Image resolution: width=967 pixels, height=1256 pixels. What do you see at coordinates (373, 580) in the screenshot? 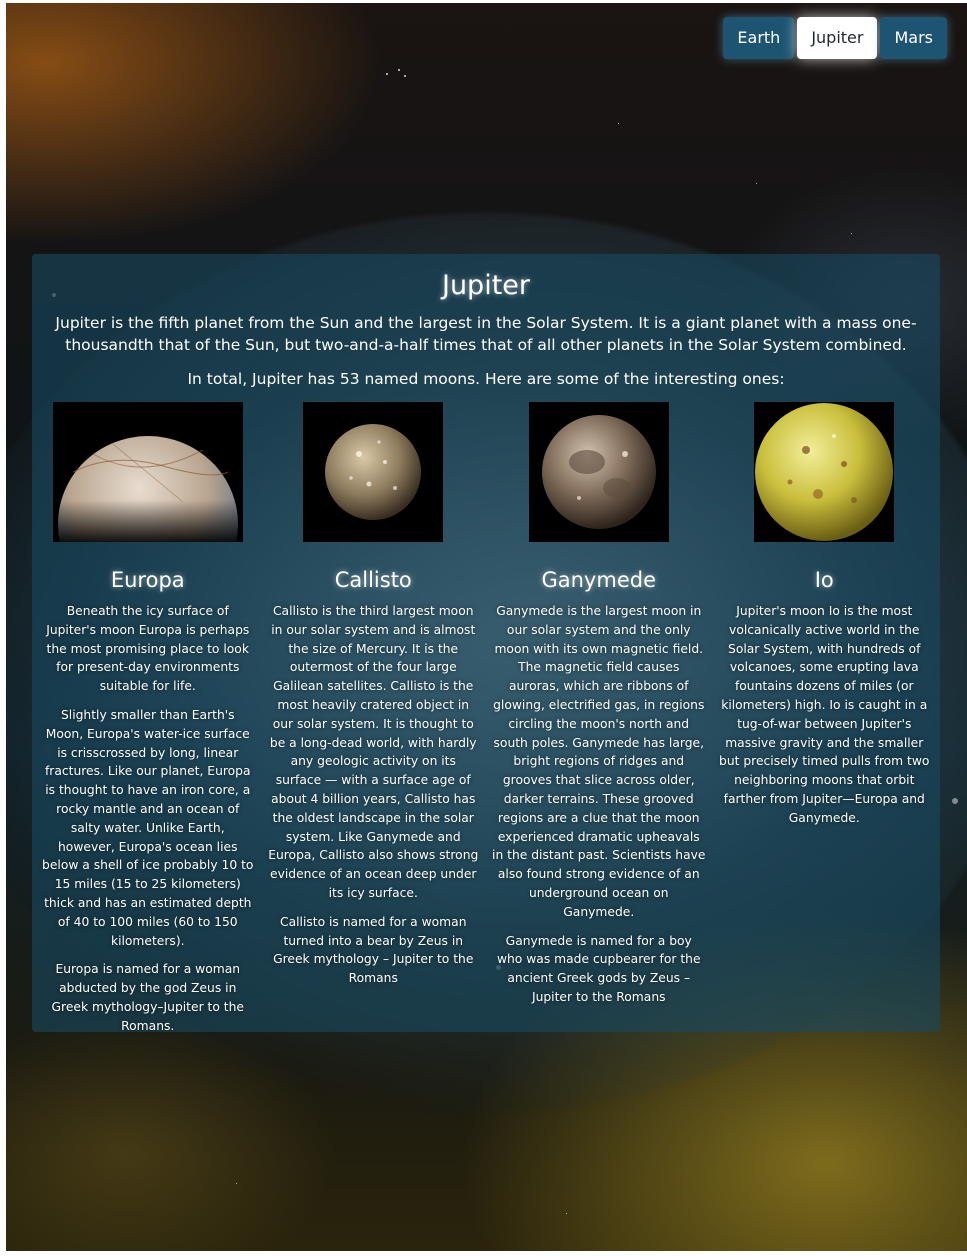
I see `moon-name-callisto: Callisto` at bounding box center [373, 580].